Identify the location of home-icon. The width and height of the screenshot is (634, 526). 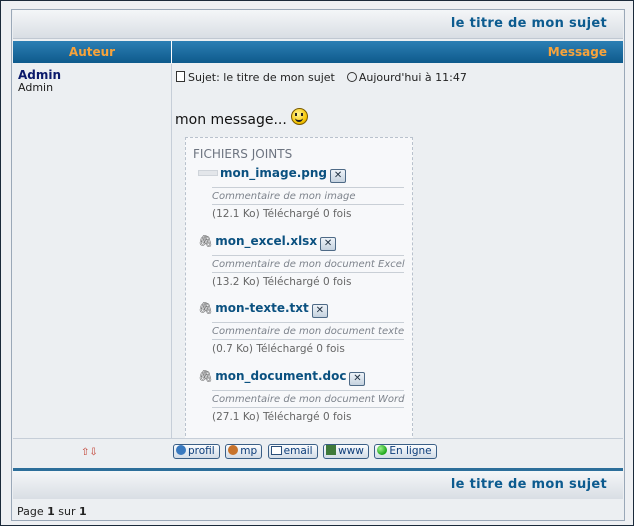
(331, 450).